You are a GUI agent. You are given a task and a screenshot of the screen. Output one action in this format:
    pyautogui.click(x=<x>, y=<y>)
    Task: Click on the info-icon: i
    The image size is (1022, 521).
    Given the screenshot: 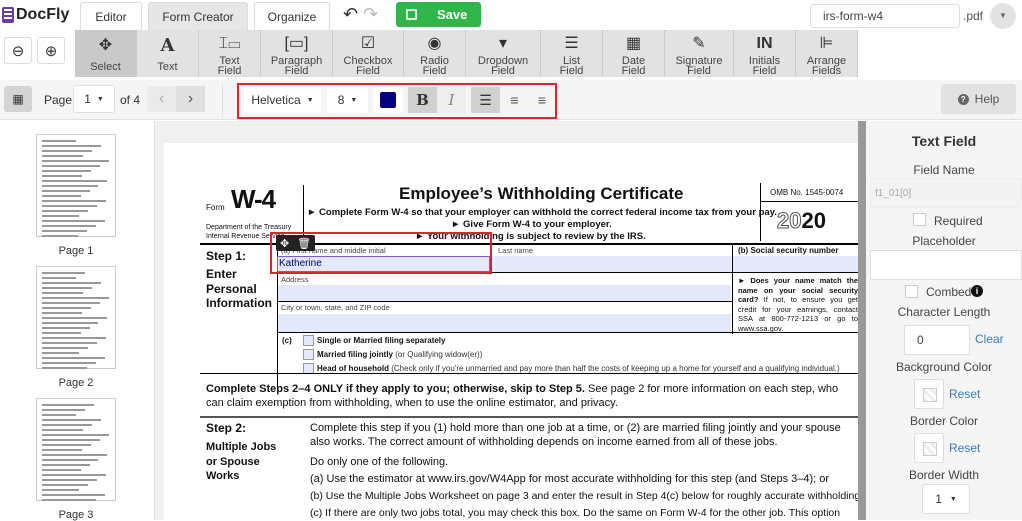 What is the action you would take?
    pyautogui.click(x=977, y=291)
    